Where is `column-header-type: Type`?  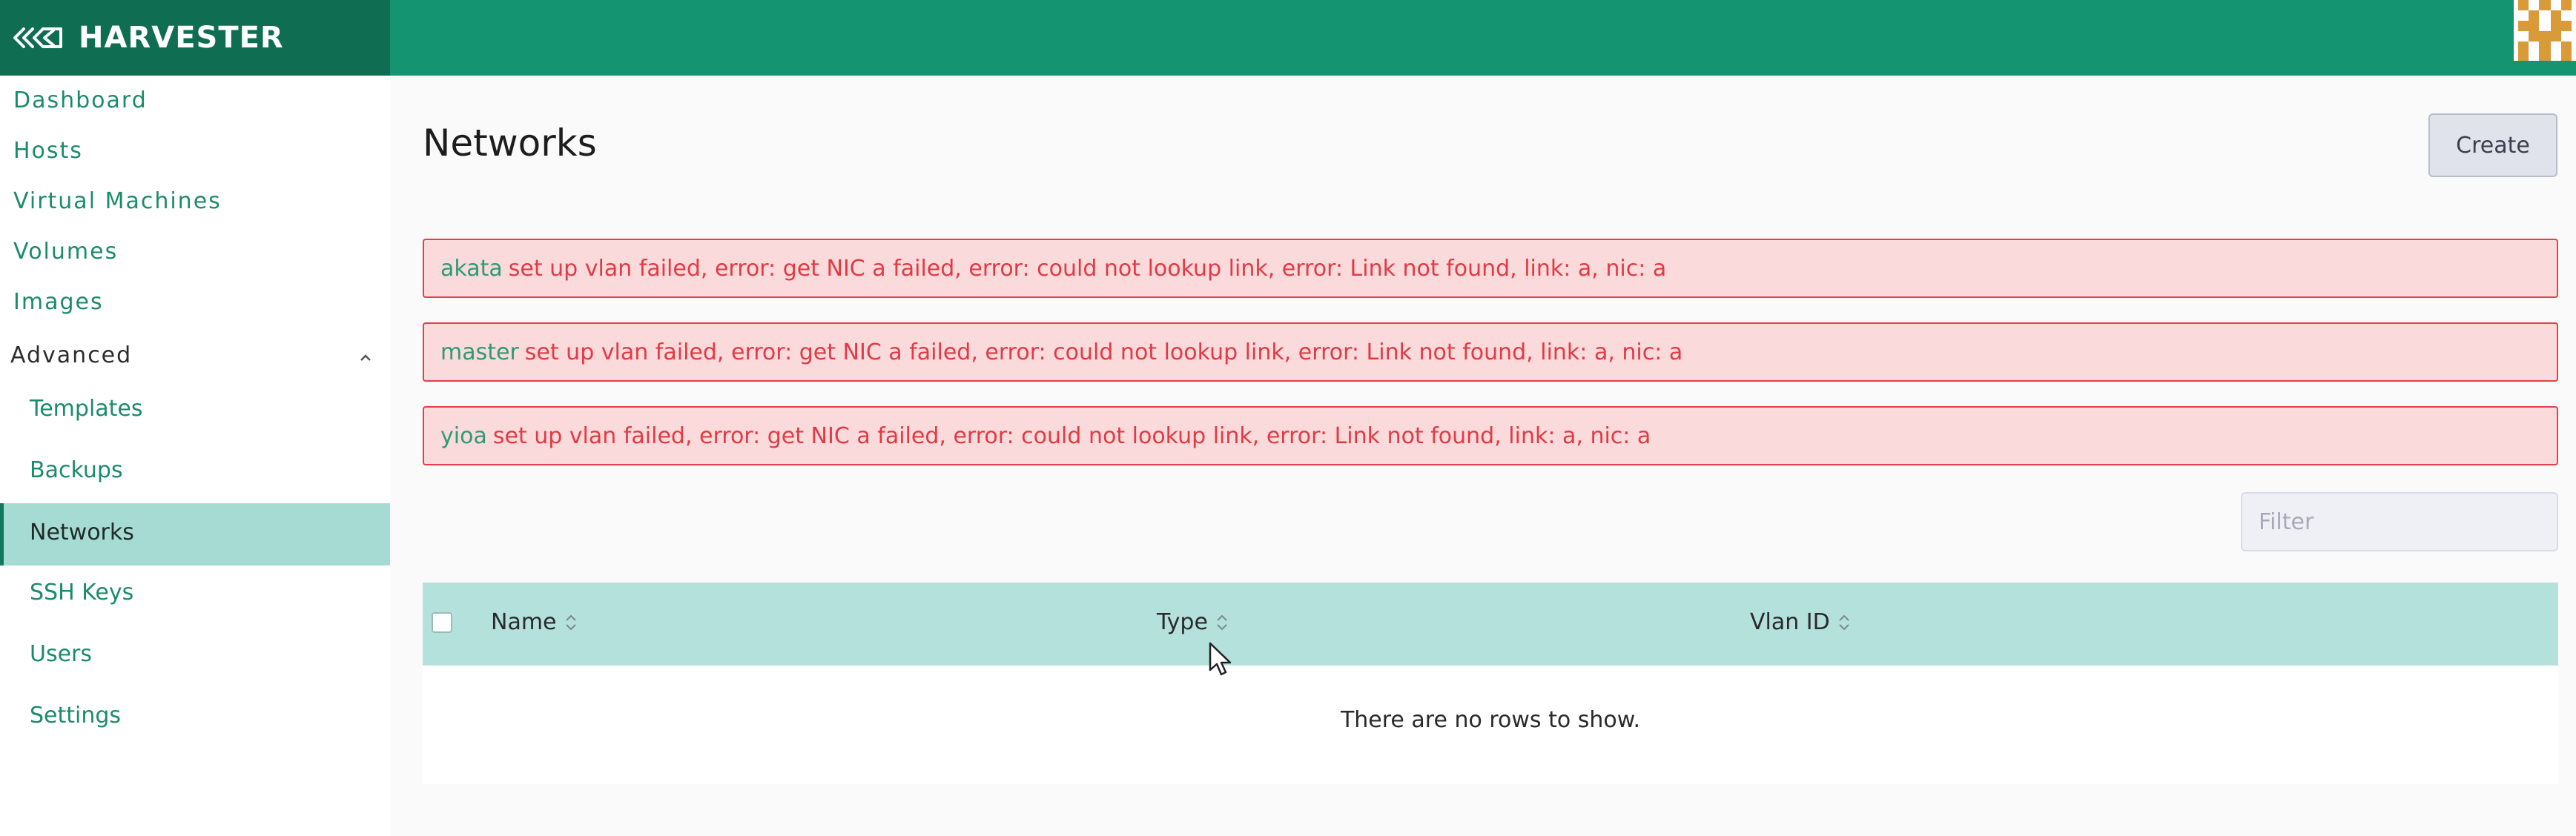 column-header-type: Type is located at coordinates (1193, 622).